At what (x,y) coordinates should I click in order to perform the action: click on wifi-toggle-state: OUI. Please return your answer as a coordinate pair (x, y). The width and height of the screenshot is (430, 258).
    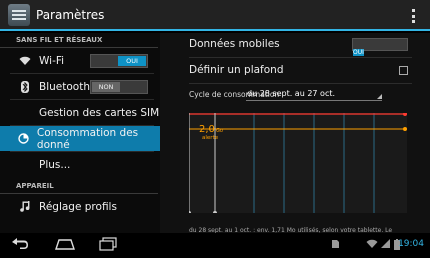
    Looking at the image, I should click on (132, 60).